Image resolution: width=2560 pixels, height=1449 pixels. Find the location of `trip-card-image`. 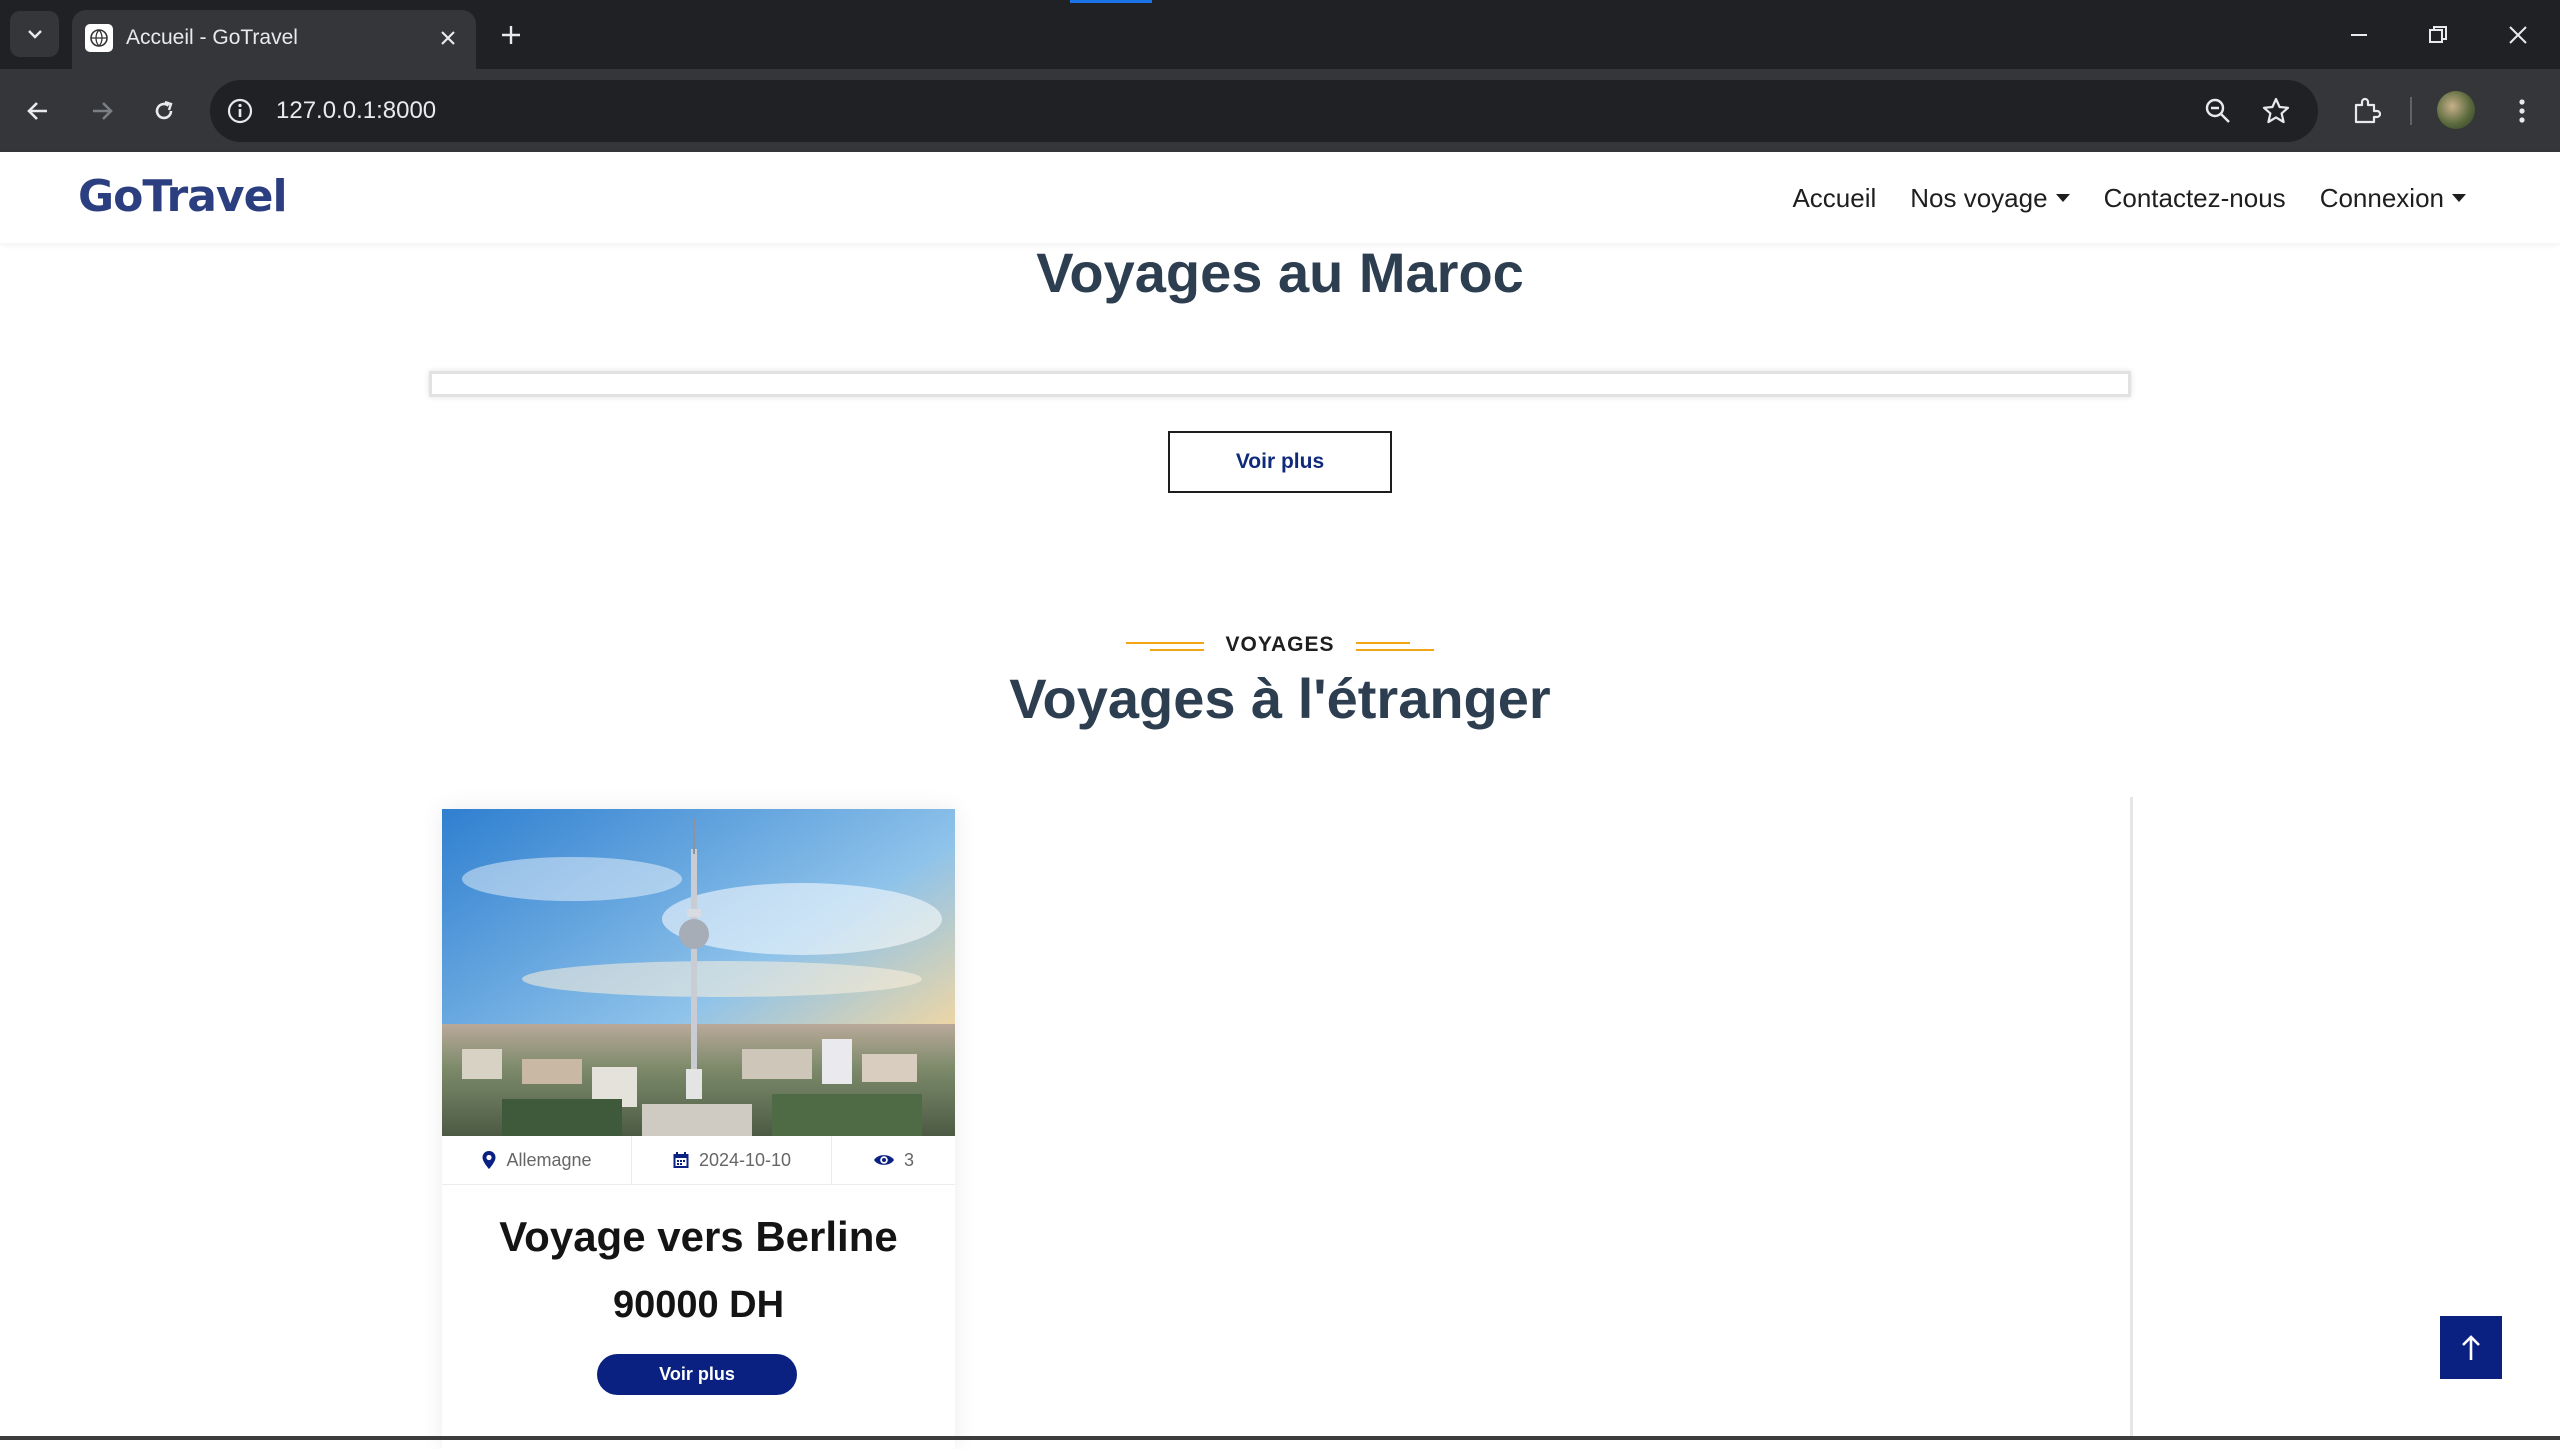

trip-card-image is located at coordinates (698, 972).